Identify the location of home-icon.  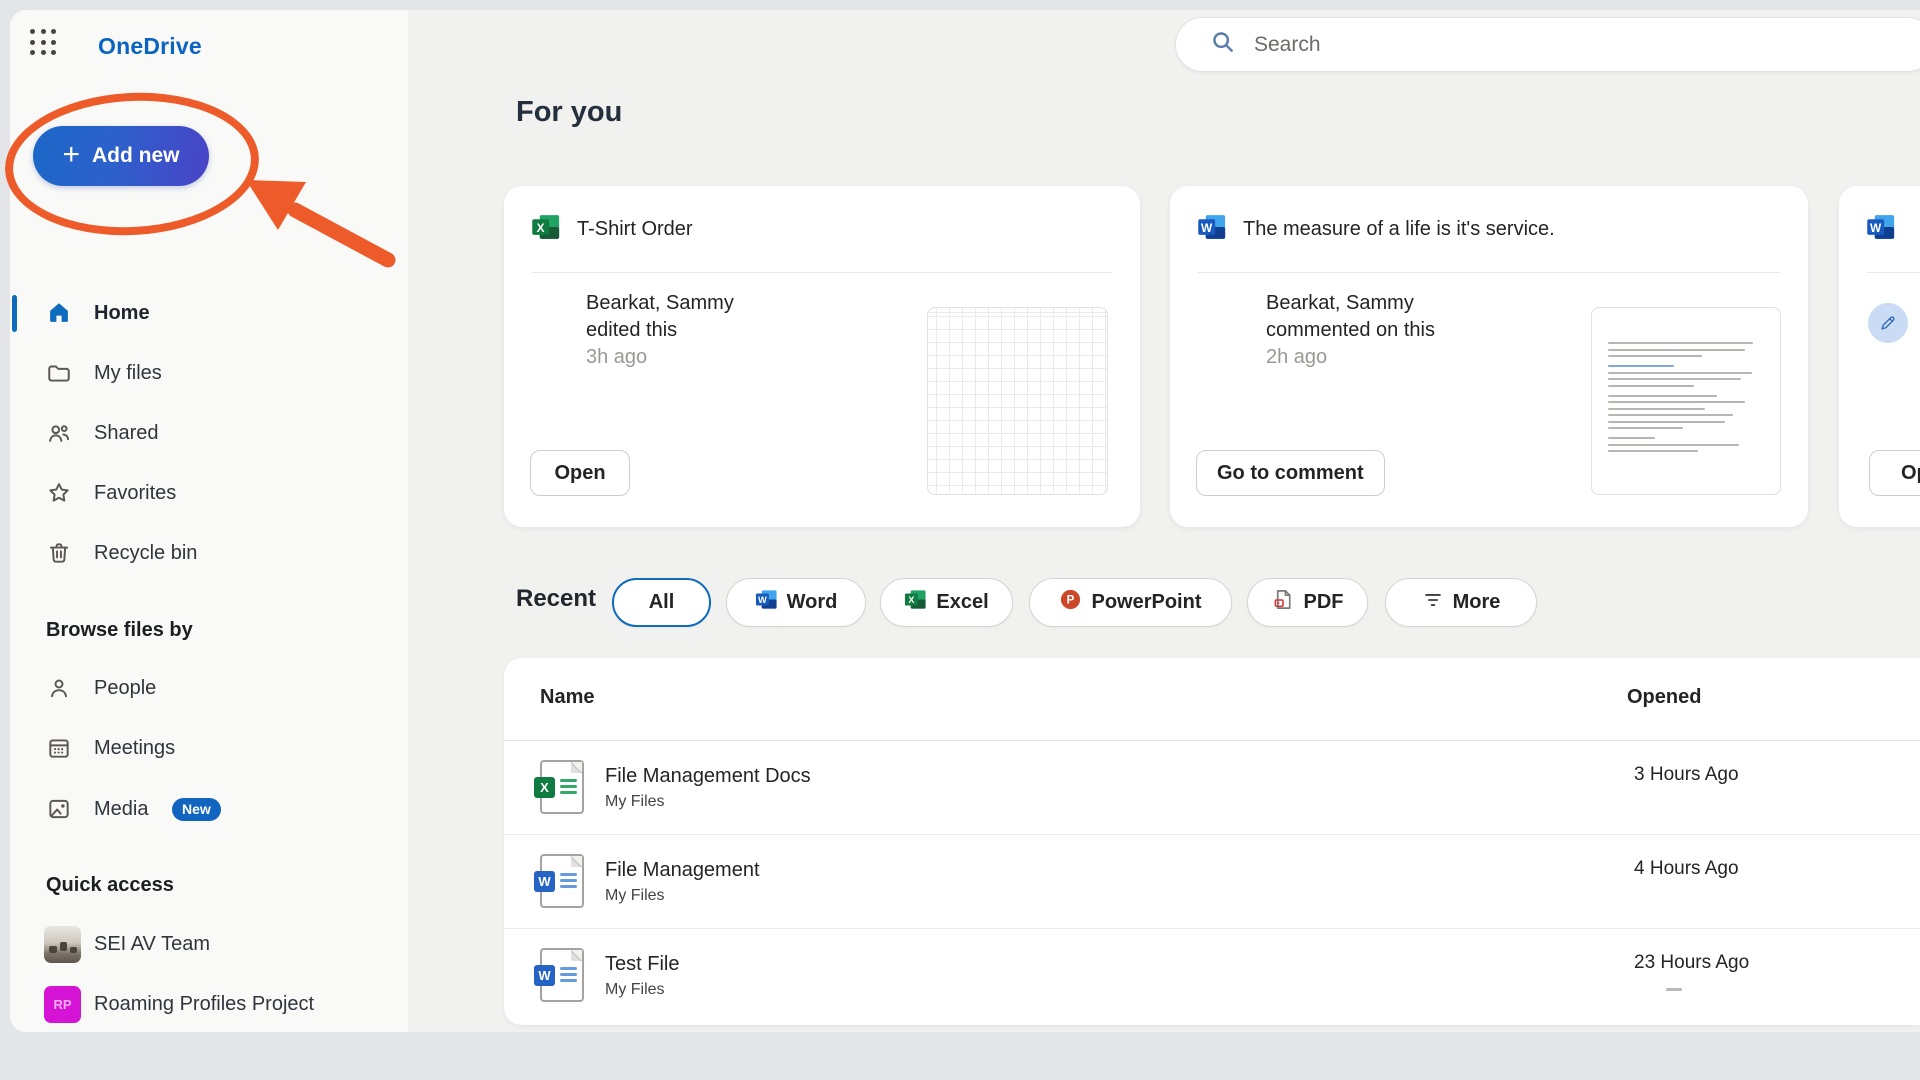
(59, 313).